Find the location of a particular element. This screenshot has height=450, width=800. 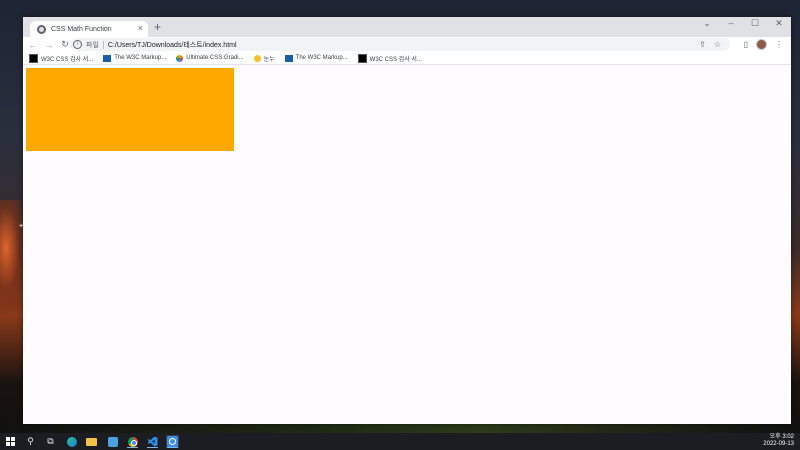

bookmark-label: 눈누 is located at coordinates (269, 59).